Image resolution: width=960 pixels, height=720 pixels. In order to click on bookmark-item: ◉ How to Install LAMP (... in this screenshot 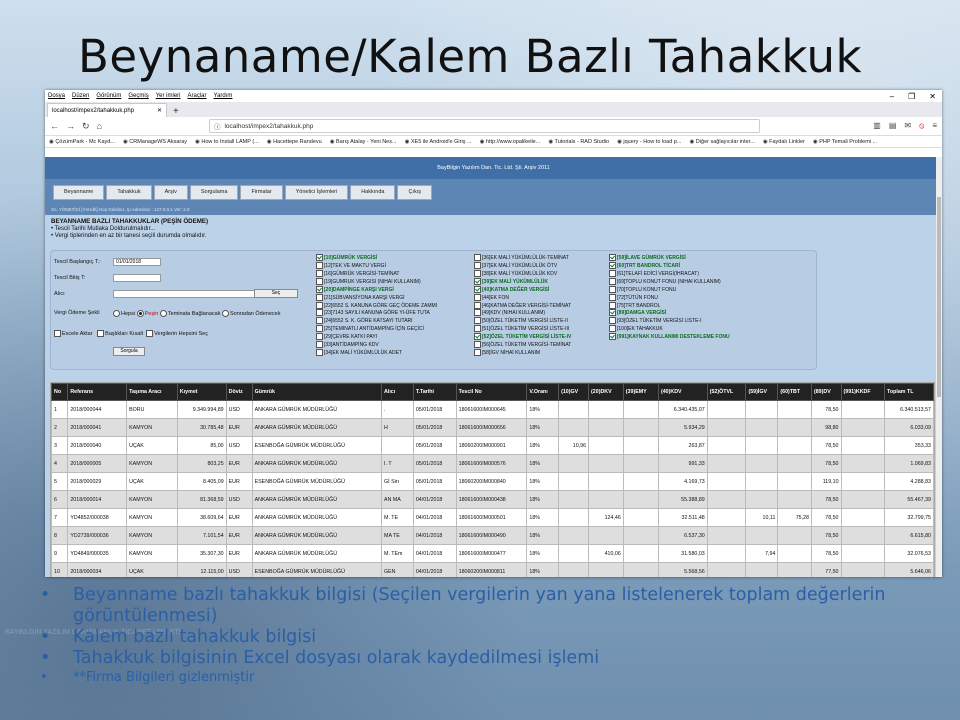, I will do `click(227, 142)`.